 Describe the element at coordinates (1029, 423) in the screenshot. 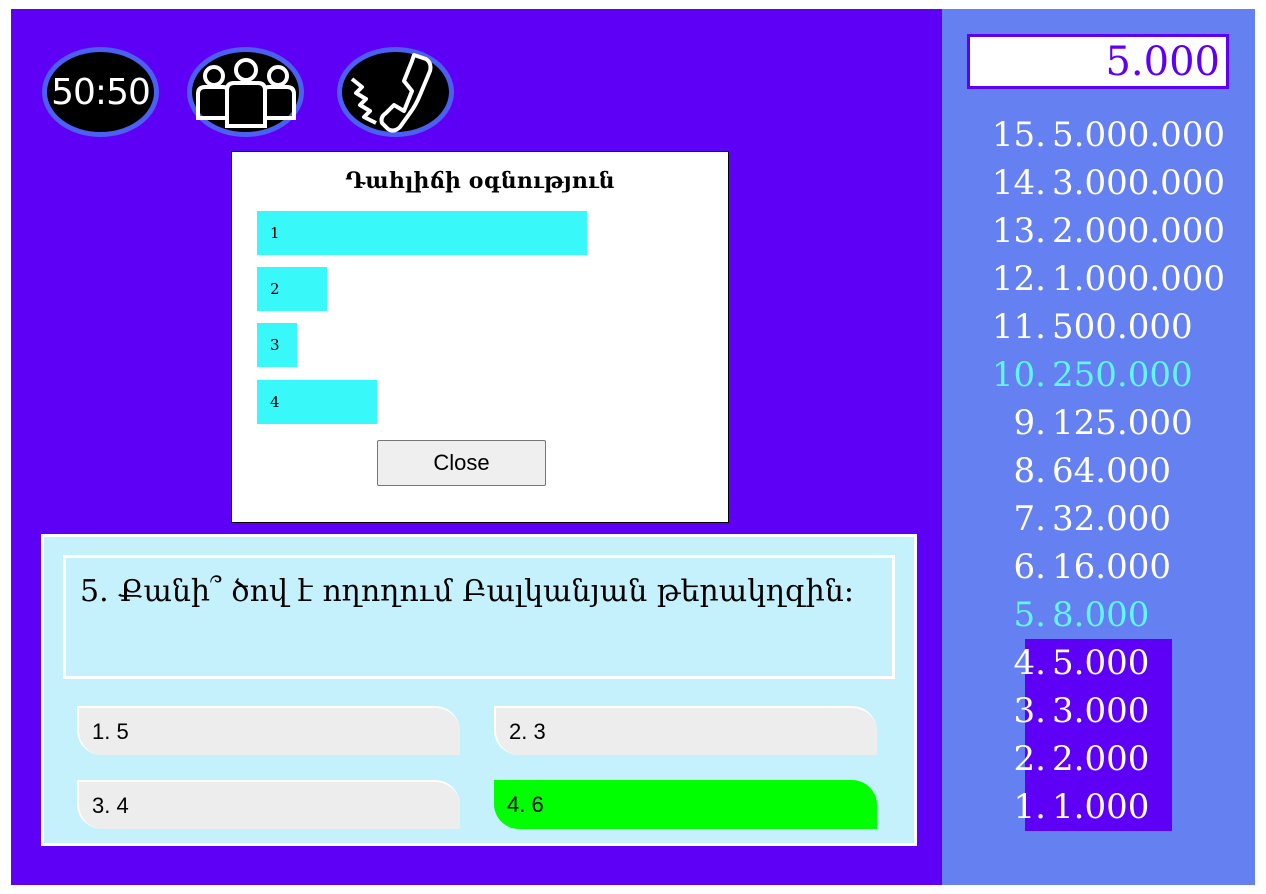

I see `prize-level-number: 9.` at that location.